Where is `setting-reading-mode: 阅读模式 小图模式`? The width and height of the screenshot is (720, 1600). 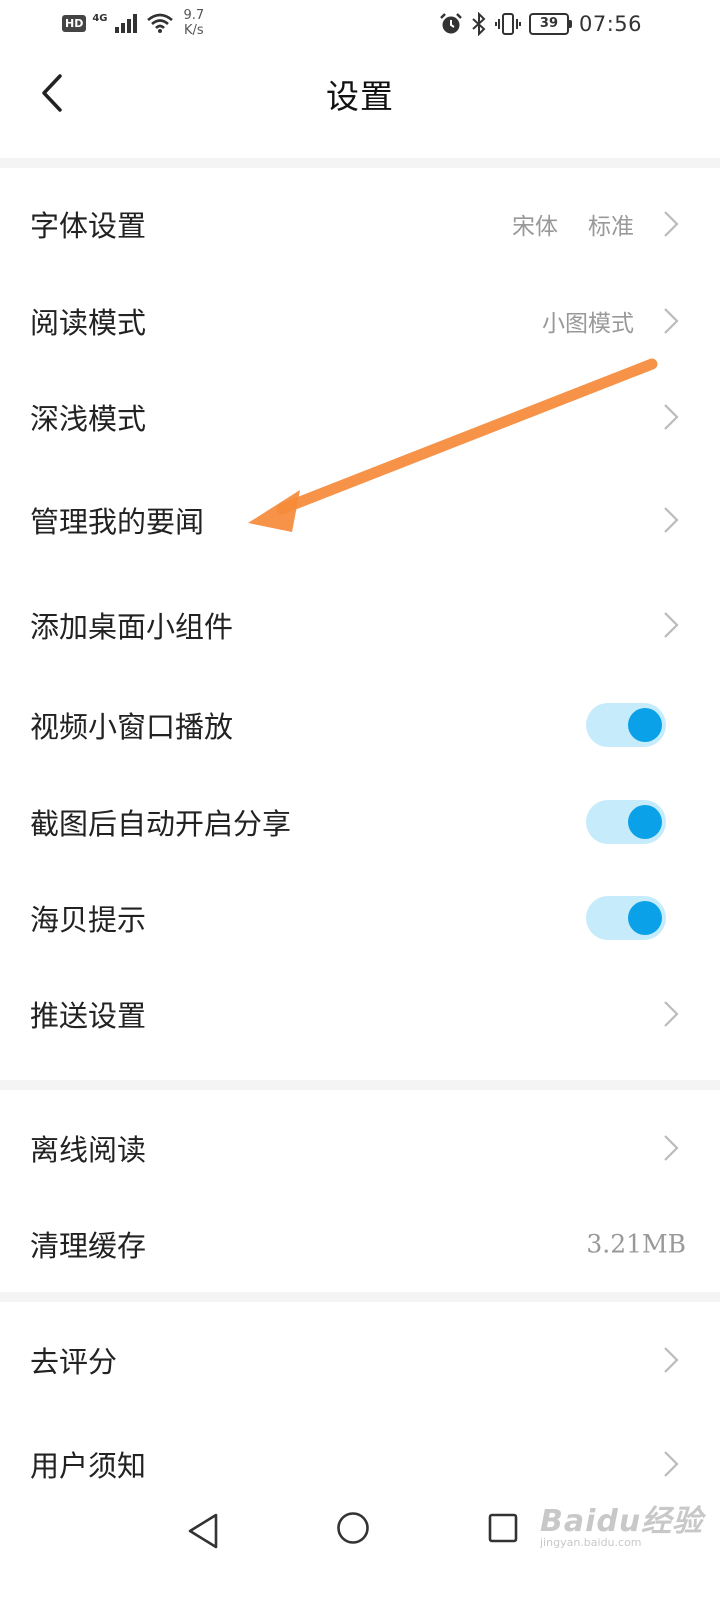
setting-reading-mode: 阅读模式 小图模式 is located at coordinates (360, 321).